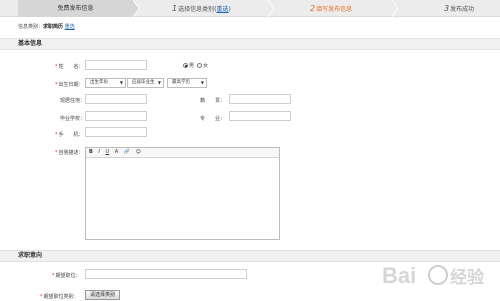 The height and width of the screenshot is (301, 500). I want to click on category-line: 信息类别：求职简历 重选, so click(46, 27).